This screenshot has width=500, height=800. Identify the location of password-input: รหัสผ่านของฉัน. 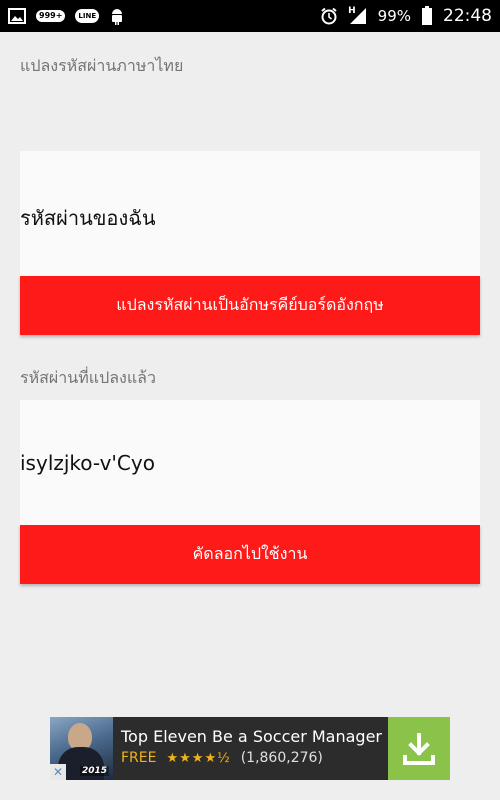
(250, 213).